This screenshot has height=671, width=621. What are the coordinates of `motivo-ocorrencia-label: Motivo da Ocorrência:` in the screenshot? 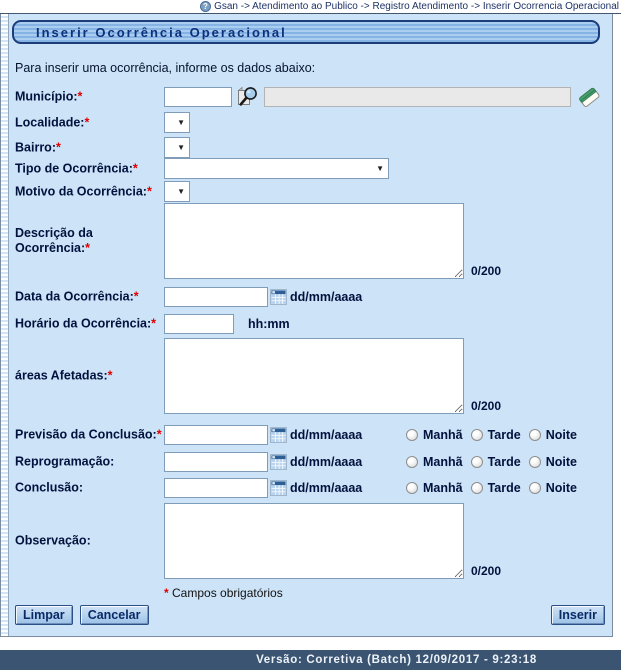 It's located at (81, 191).